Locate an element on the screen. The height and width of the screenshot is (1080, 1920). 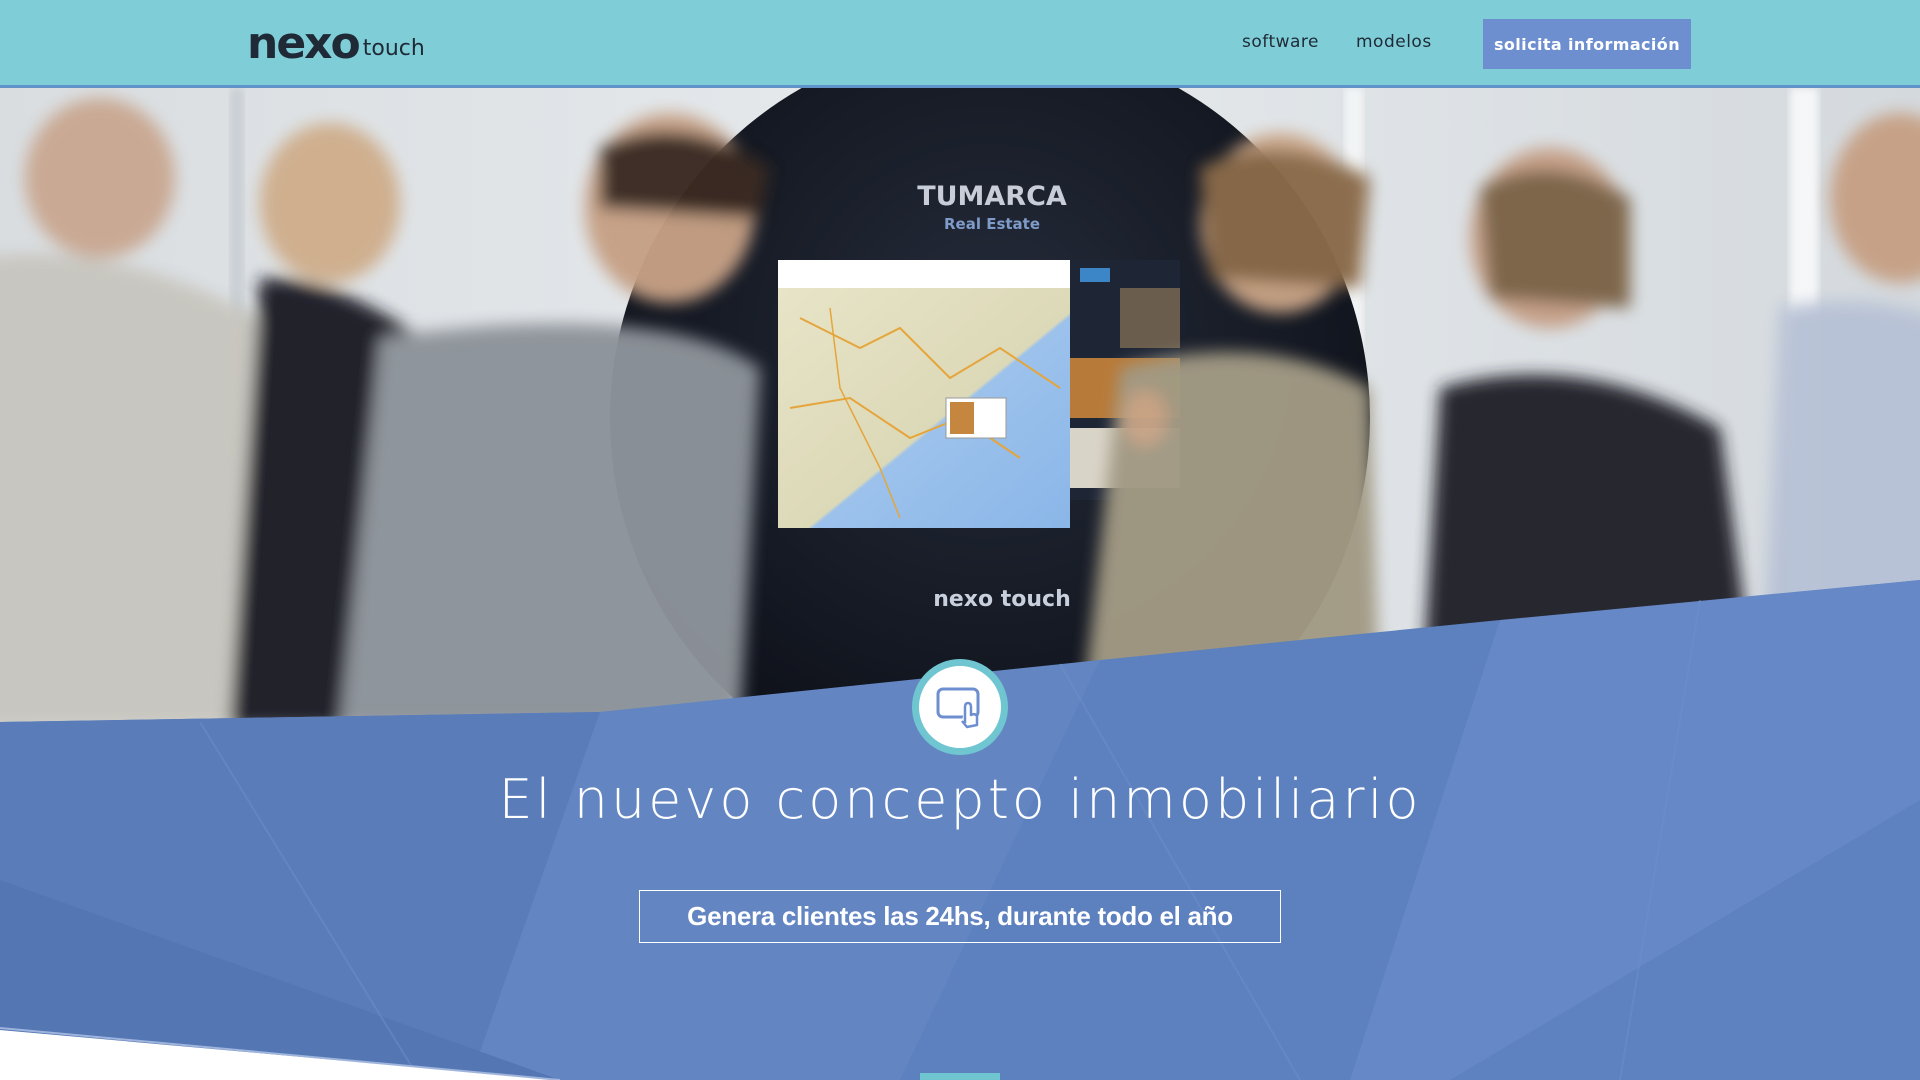
kiosk-brand-sub: Real Estate is located at coordinates (992, 224).